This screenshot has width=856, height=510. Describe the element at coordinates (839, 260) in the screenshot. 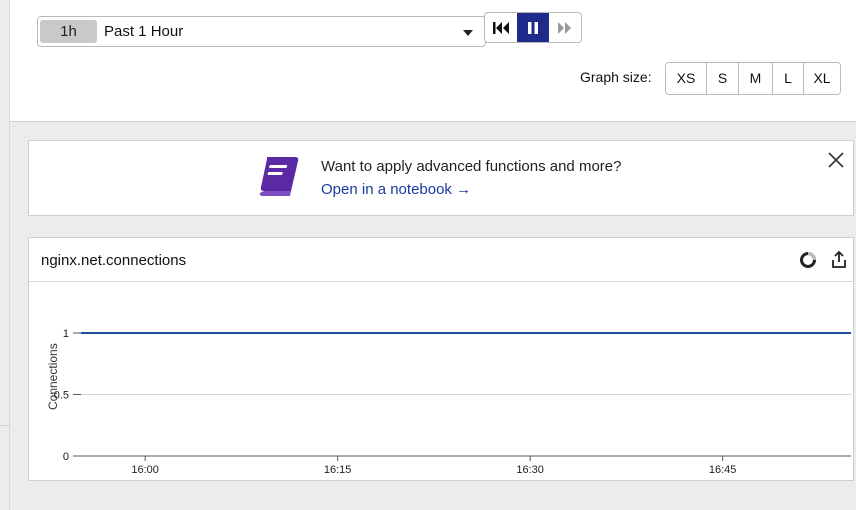

I see `share-icon` at that location.